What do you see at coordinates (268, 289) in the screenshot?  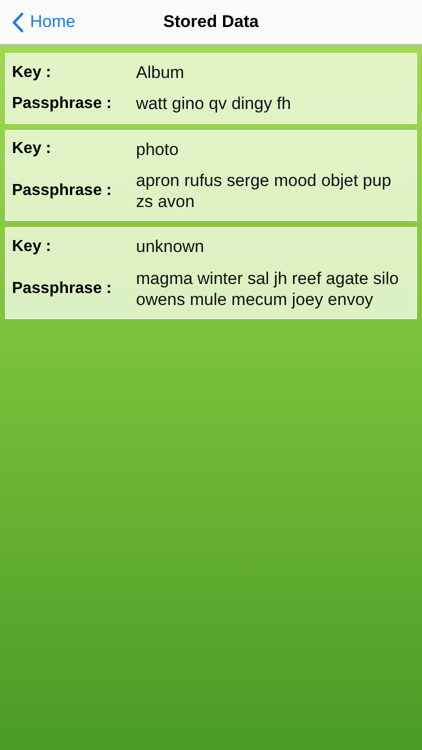 I see `passphrase-value: magma winter sal jh reef agate silo owens mule mecum joey envoy` at bounding box center [268, 289].